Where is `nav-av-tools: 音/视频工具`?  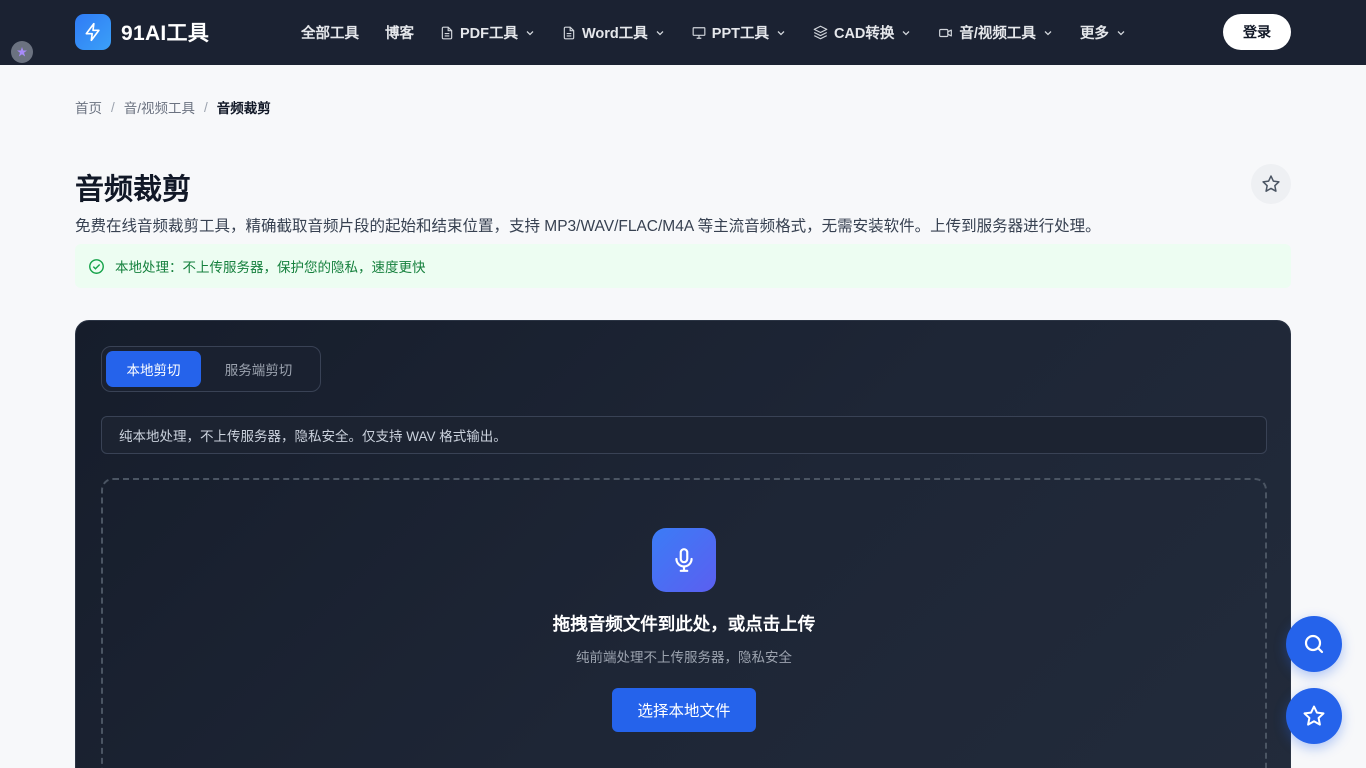
nav-av-tools: 音/视频工具 is located at coordinates (996, 32).